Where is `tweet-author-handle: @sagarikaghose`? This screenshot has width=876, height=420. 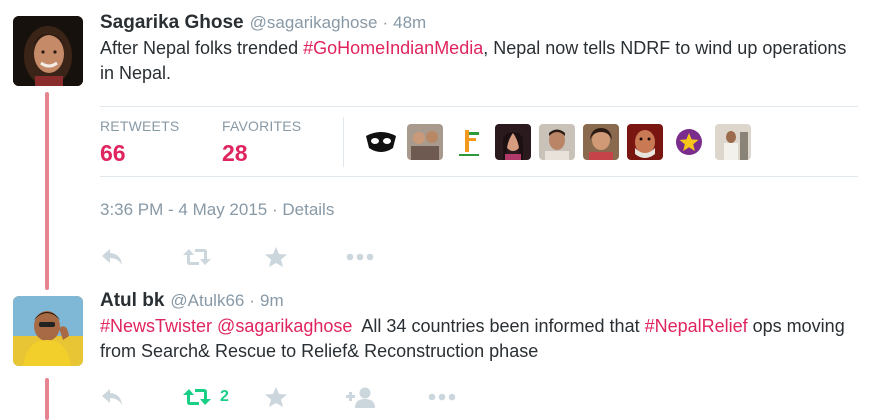
tweet-author-handle: @sagarikaghose is located at coordinates (314, 23).